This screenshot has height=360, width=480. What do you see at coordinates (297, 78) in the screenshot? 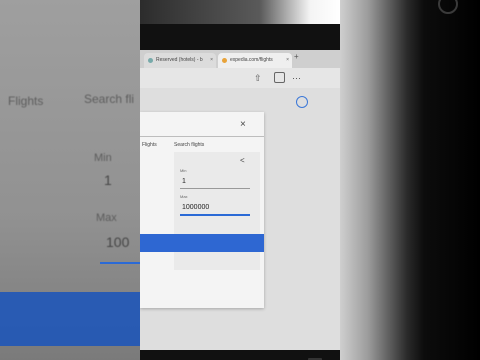
I see `more-icon: ⋯` at bounding box center [297, 78].